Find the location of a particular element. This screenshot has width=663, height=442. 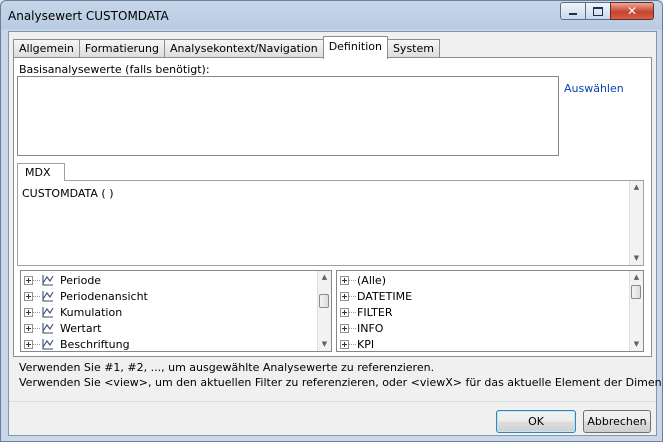

tree-item-label: KPI is located at coordinates (366, 344).